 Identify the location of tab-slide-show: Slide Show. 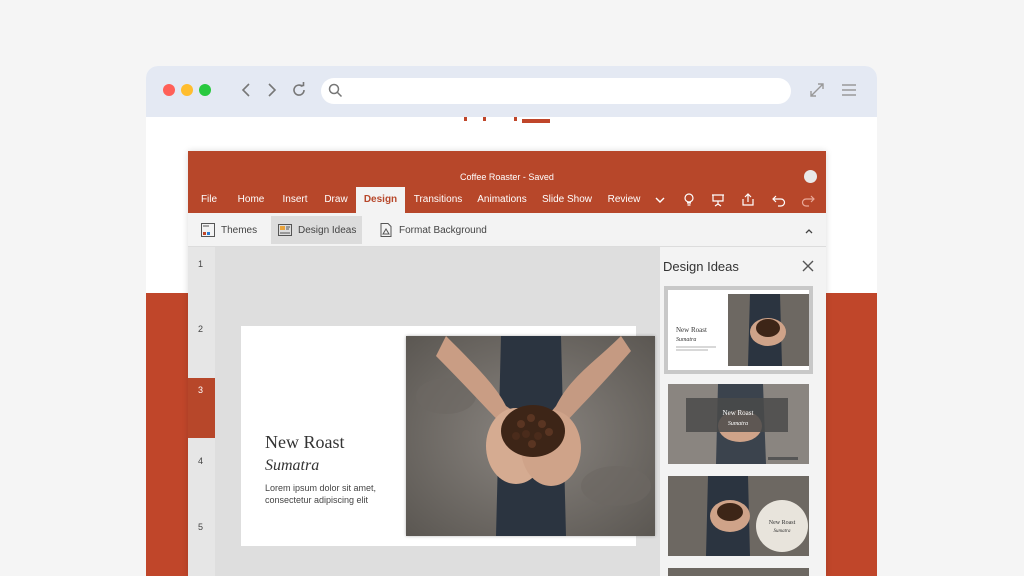
(567, 200).